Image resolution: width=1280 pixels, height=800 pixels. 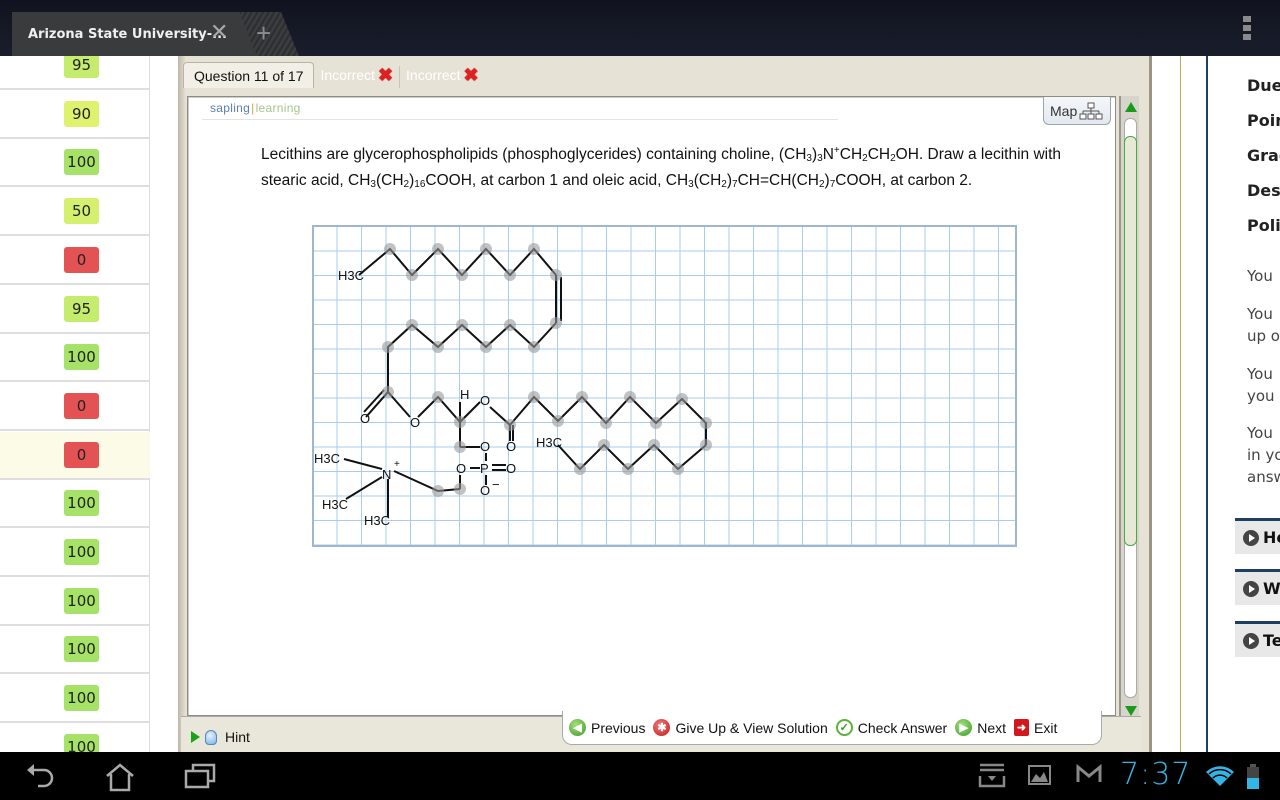 I want to click on hint-button: Hint, so click(x=220, y=737).